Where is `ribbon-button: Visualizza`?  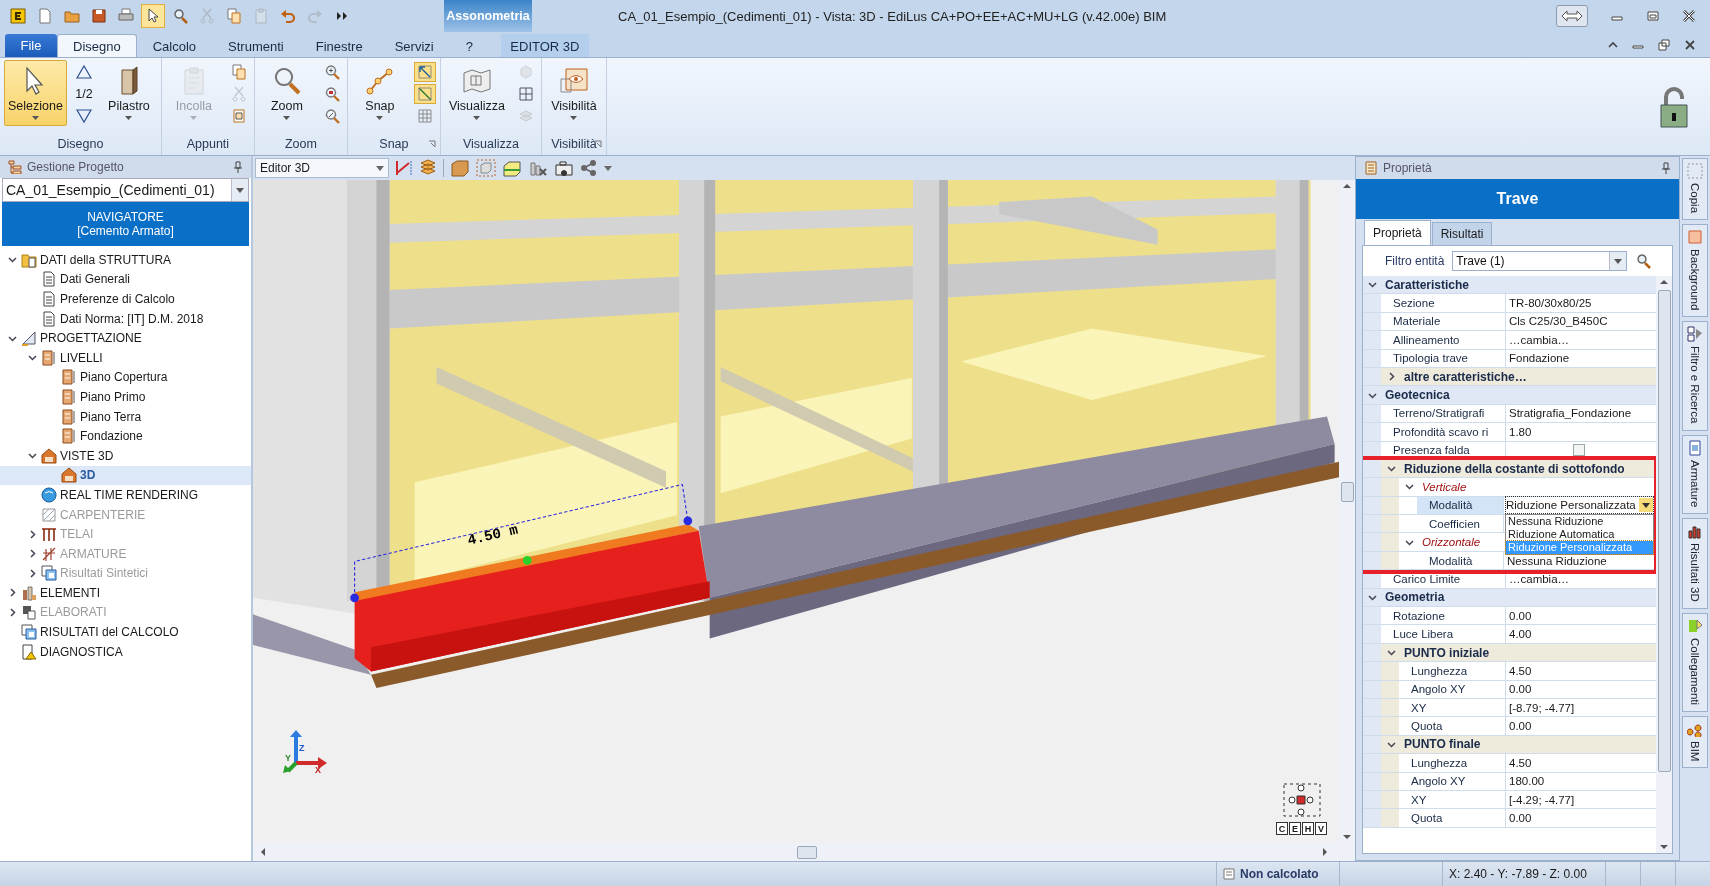 ribbon-button: Visualizza is located at coordinates (476, 93).